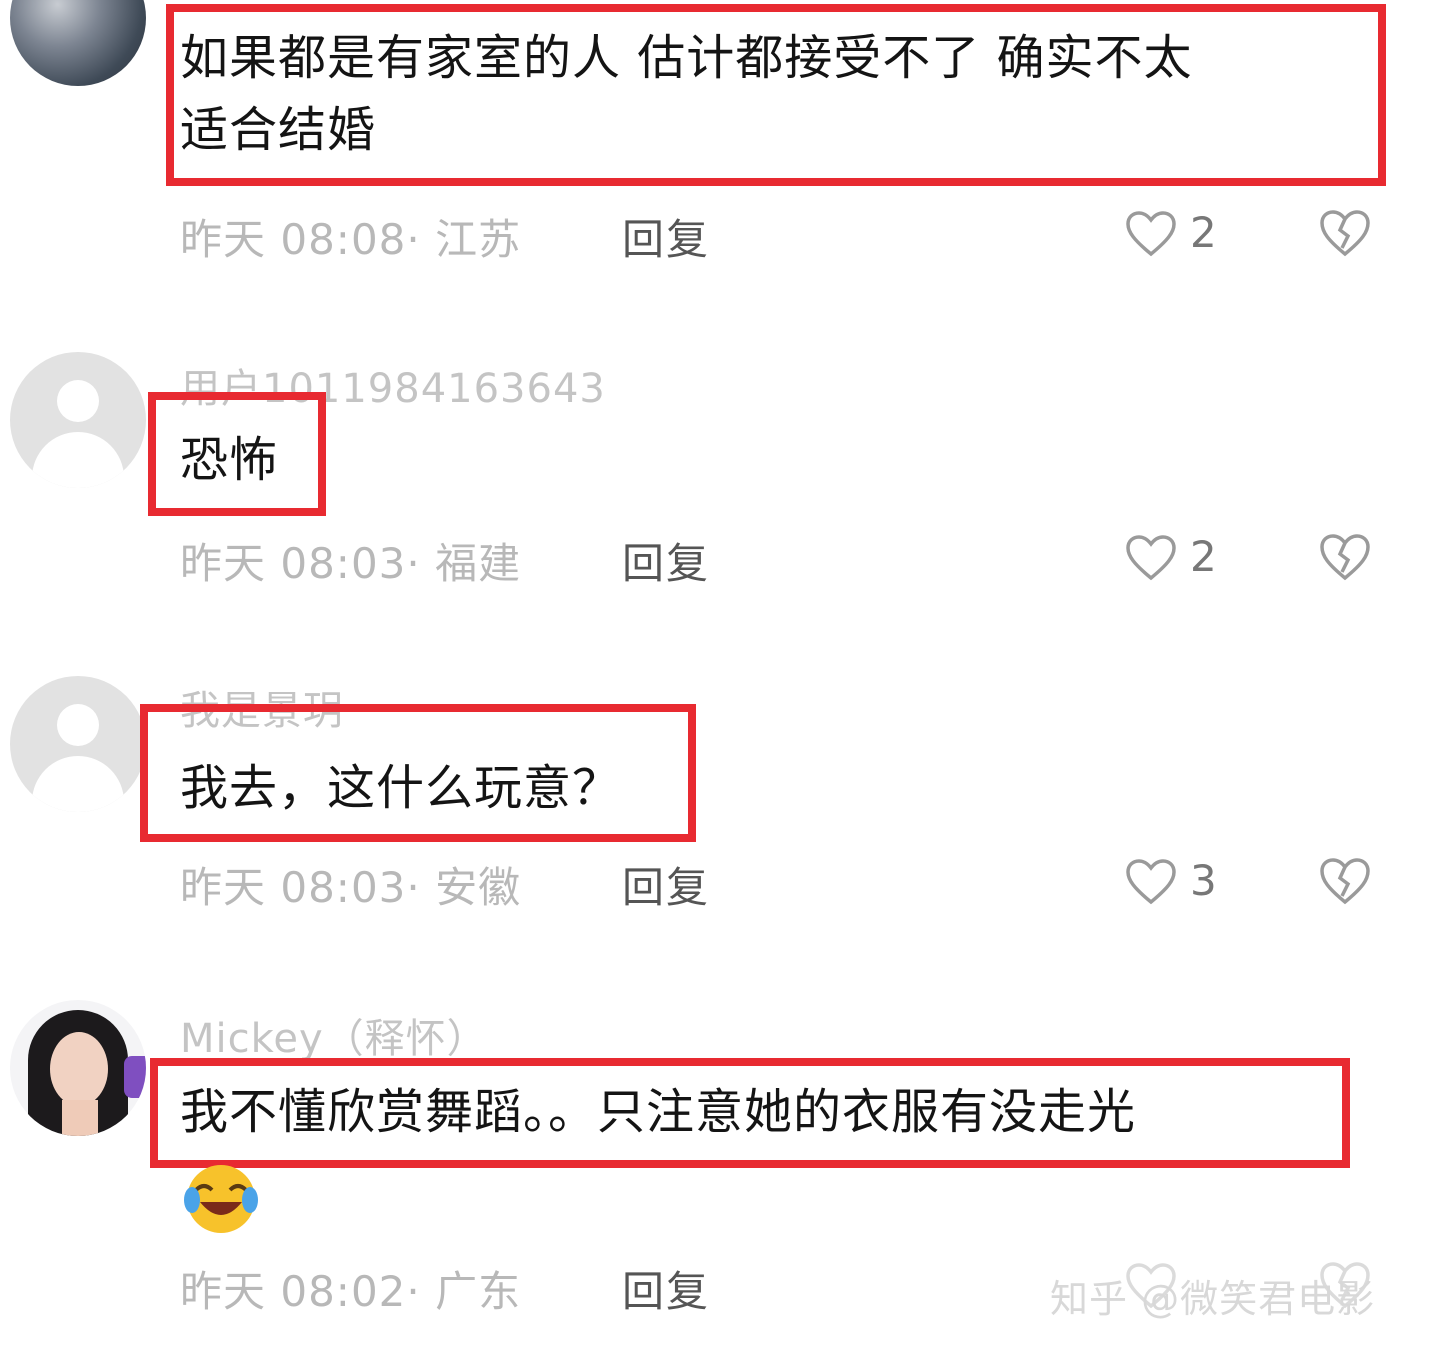 The height and width of the screenshot is (1353, 1436). I want to click on comment-meta: 昨天 08:03· 安徽, so click(351, 887).